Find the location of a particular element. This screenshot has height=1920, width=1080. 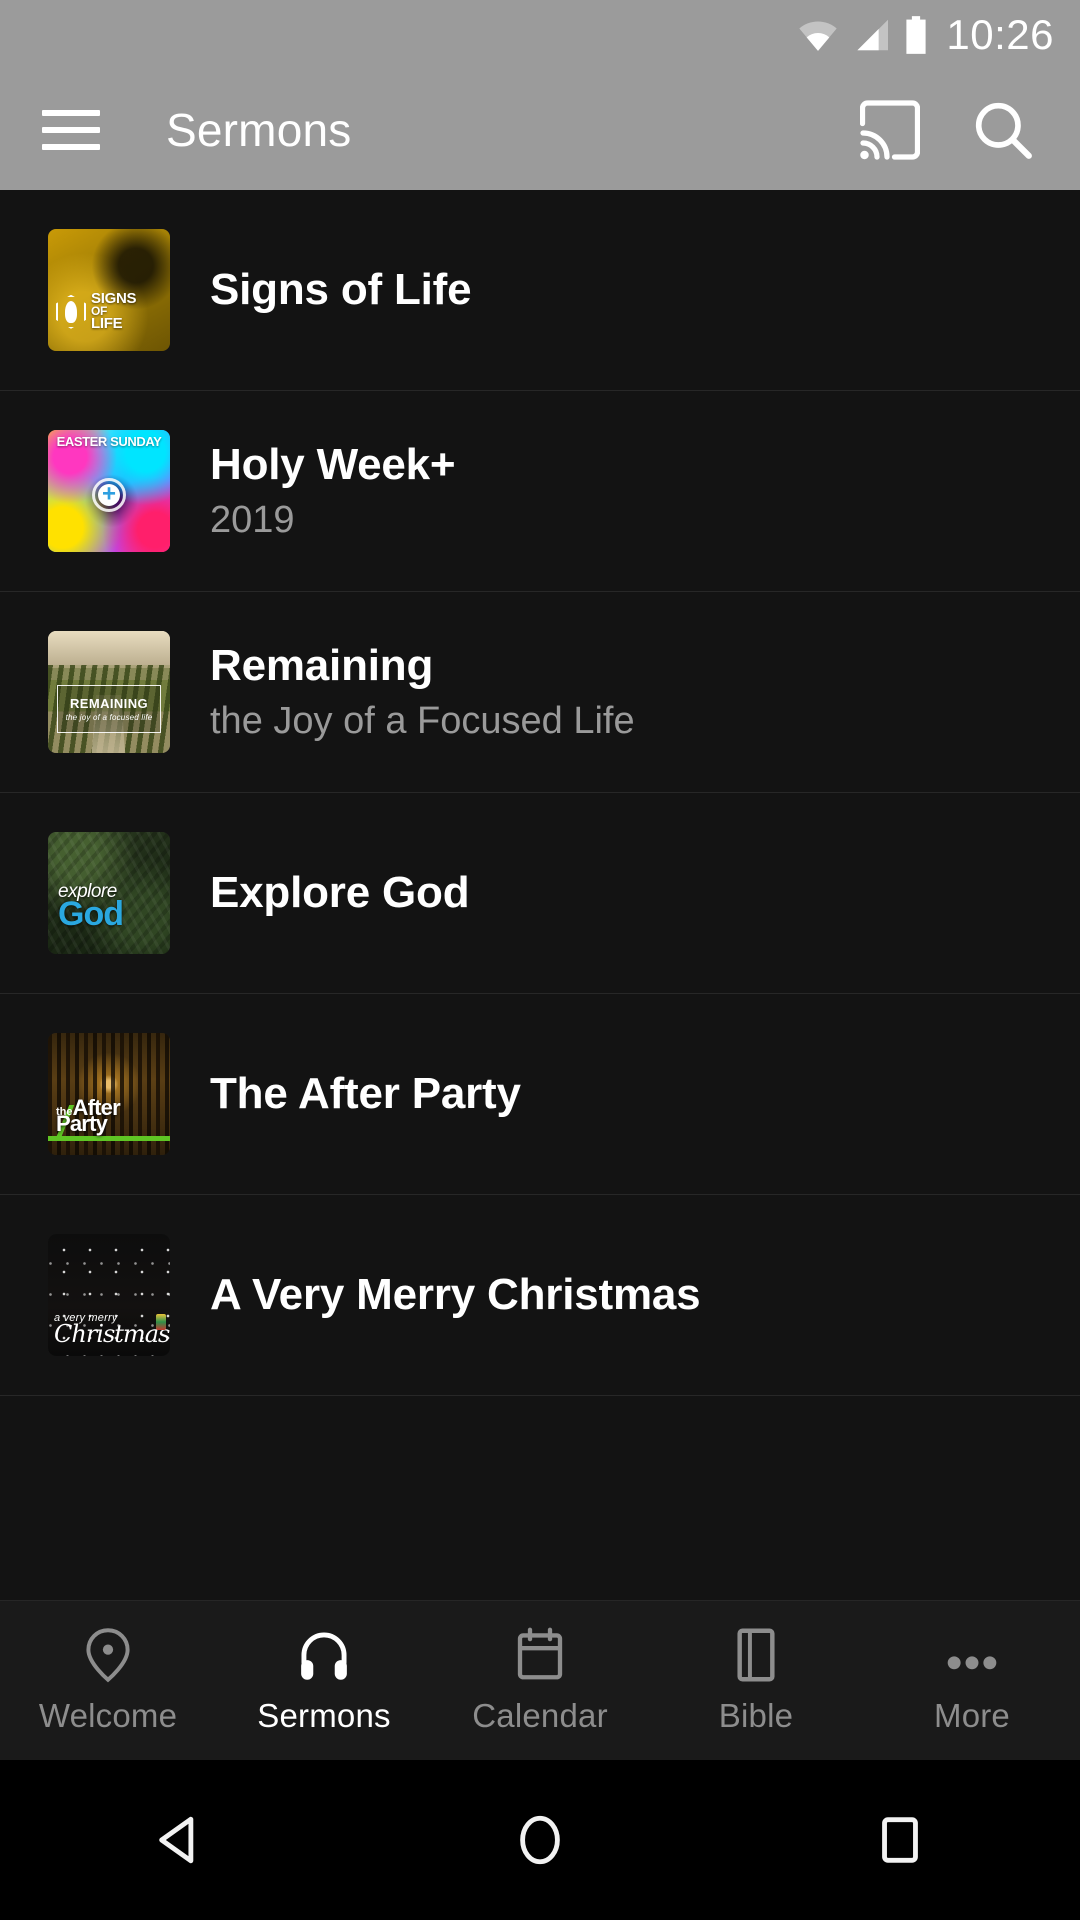

series-title: Remaining is located at coordinates (322, 666).